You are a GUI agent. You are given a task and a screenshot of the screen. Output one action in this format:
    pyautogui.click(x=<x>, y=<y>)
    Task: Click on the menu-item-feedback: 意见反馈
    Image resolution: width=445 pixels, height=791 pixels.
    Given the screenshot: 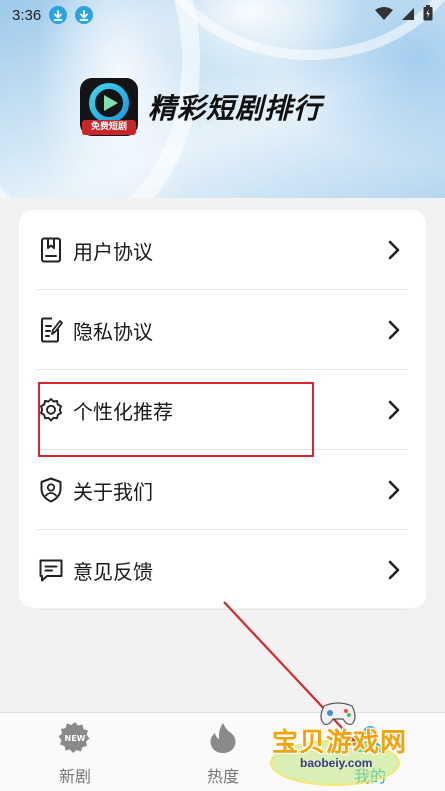 What is the action you would take?
    pyautogui.click(x=222, y=570)
    